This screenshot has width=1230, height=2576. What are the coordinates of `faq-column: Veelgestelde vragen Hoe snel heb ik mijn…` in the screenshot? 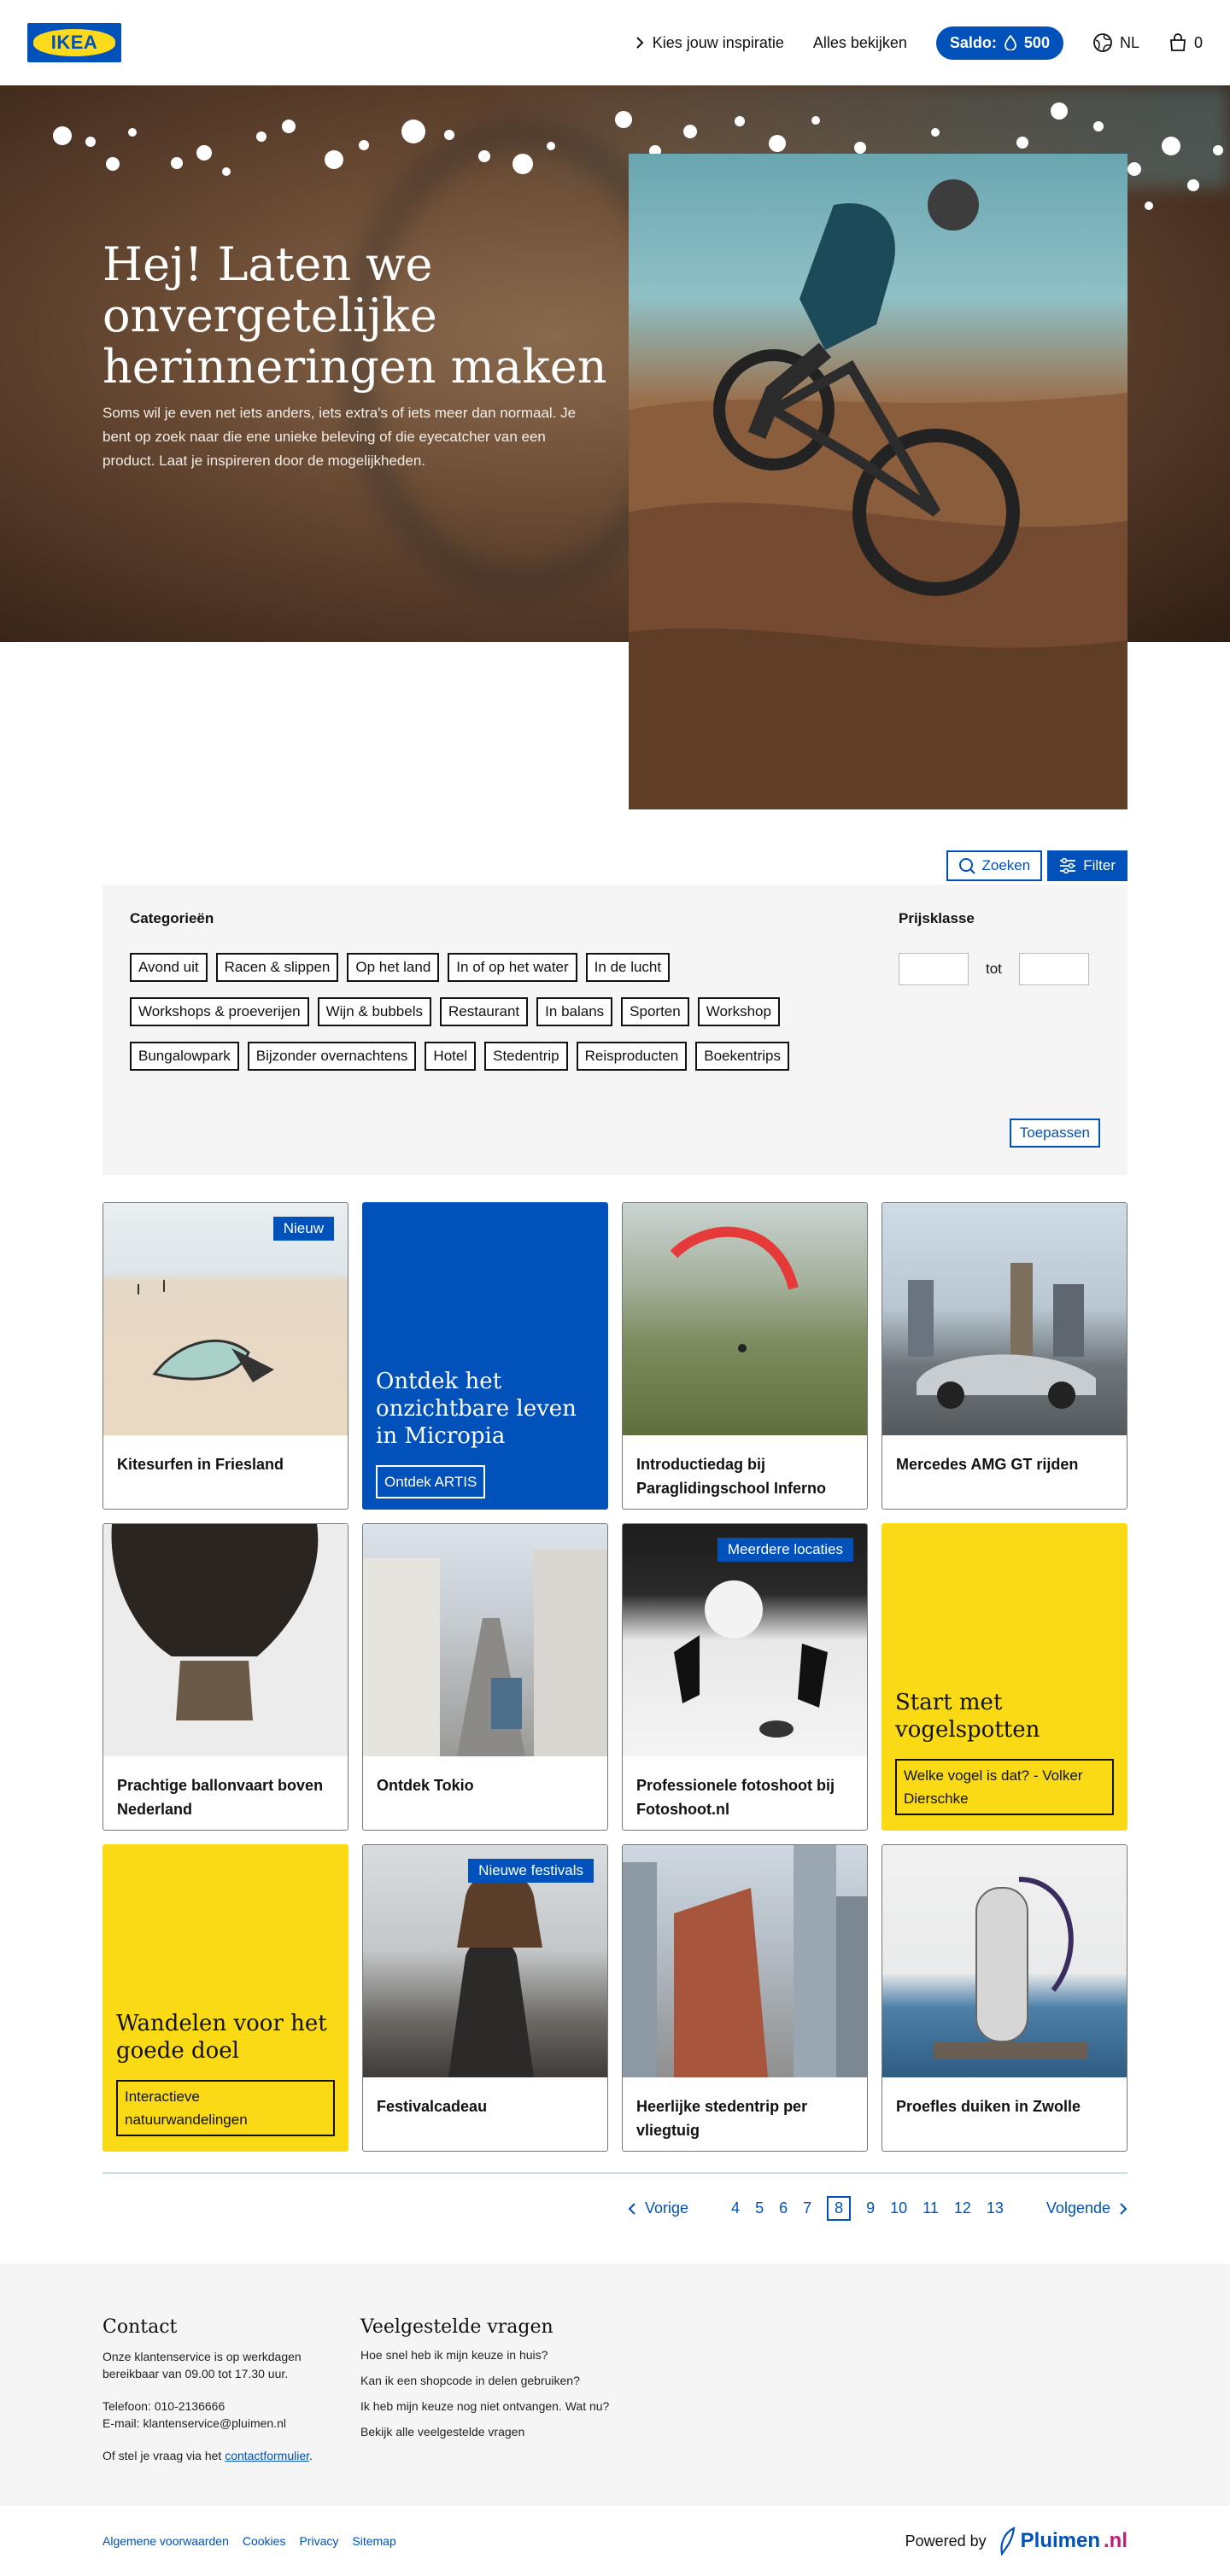 It's located at (531, 2383).